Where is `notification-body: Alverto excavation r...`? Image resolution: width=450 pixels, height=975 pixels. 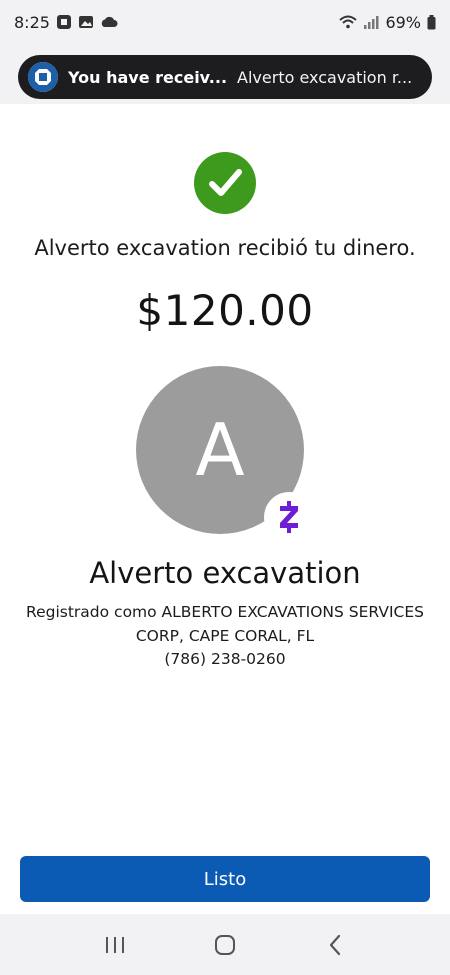
notification-body: Alverto excavation r... is located at coordinates (325, 77).